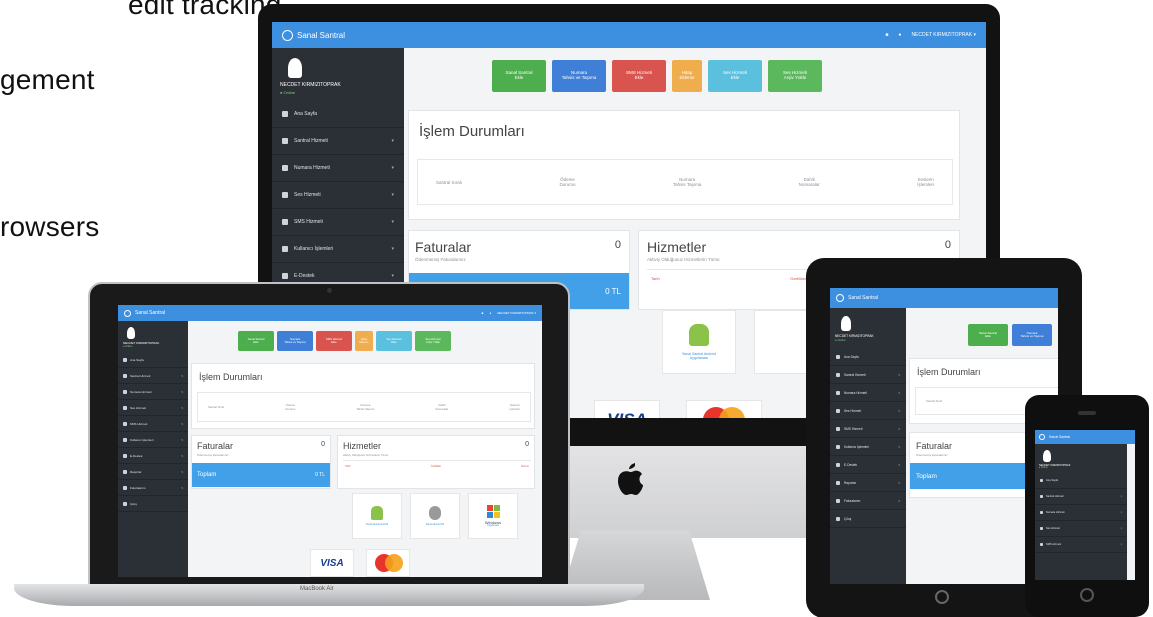  Describe the element at coordinates (1087, 595) in the screenshot. I see `phone-home-button` at that location.